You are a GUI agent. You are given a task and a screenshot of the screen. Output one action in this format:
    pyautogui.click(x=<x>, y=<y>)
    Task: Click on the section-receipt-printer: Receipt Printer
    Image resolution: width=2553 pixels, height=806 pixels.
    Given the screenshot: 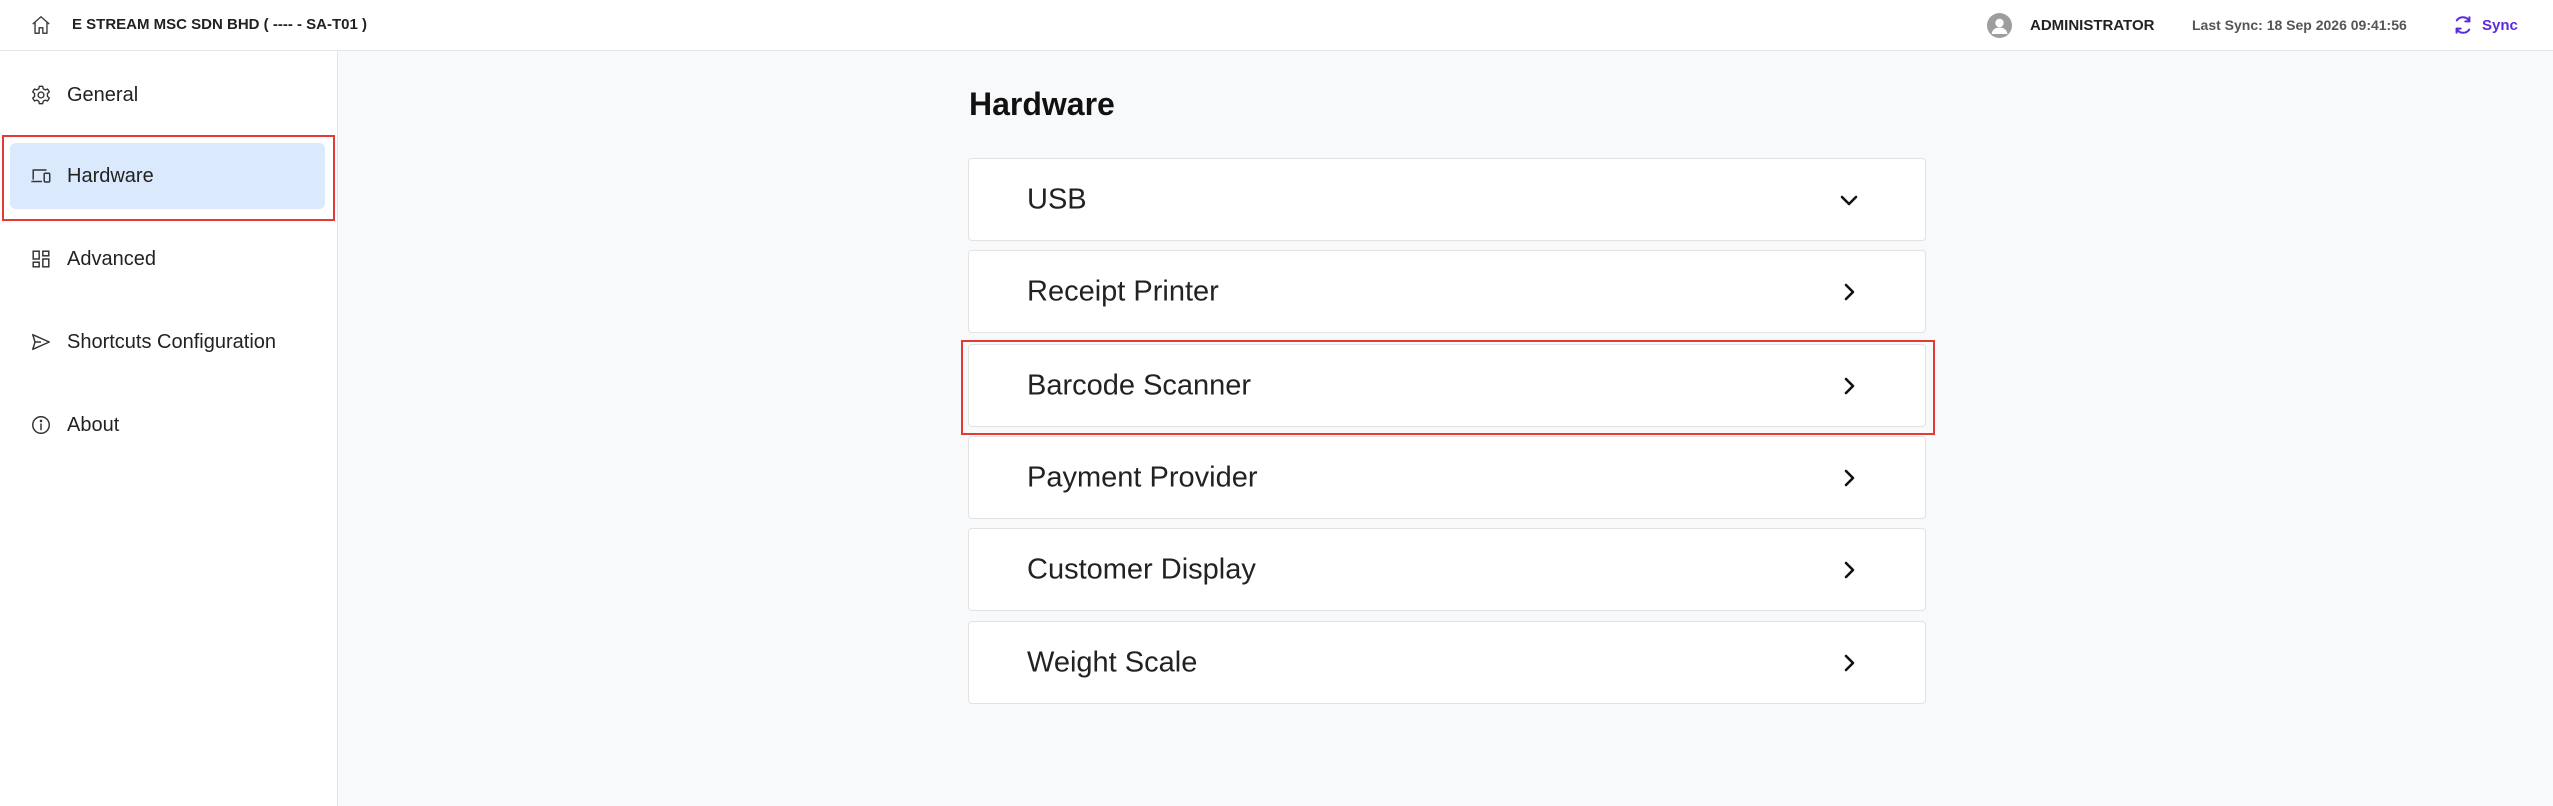 What is the action you would take?
    pyautogui.click(x=1447, y=291)
    